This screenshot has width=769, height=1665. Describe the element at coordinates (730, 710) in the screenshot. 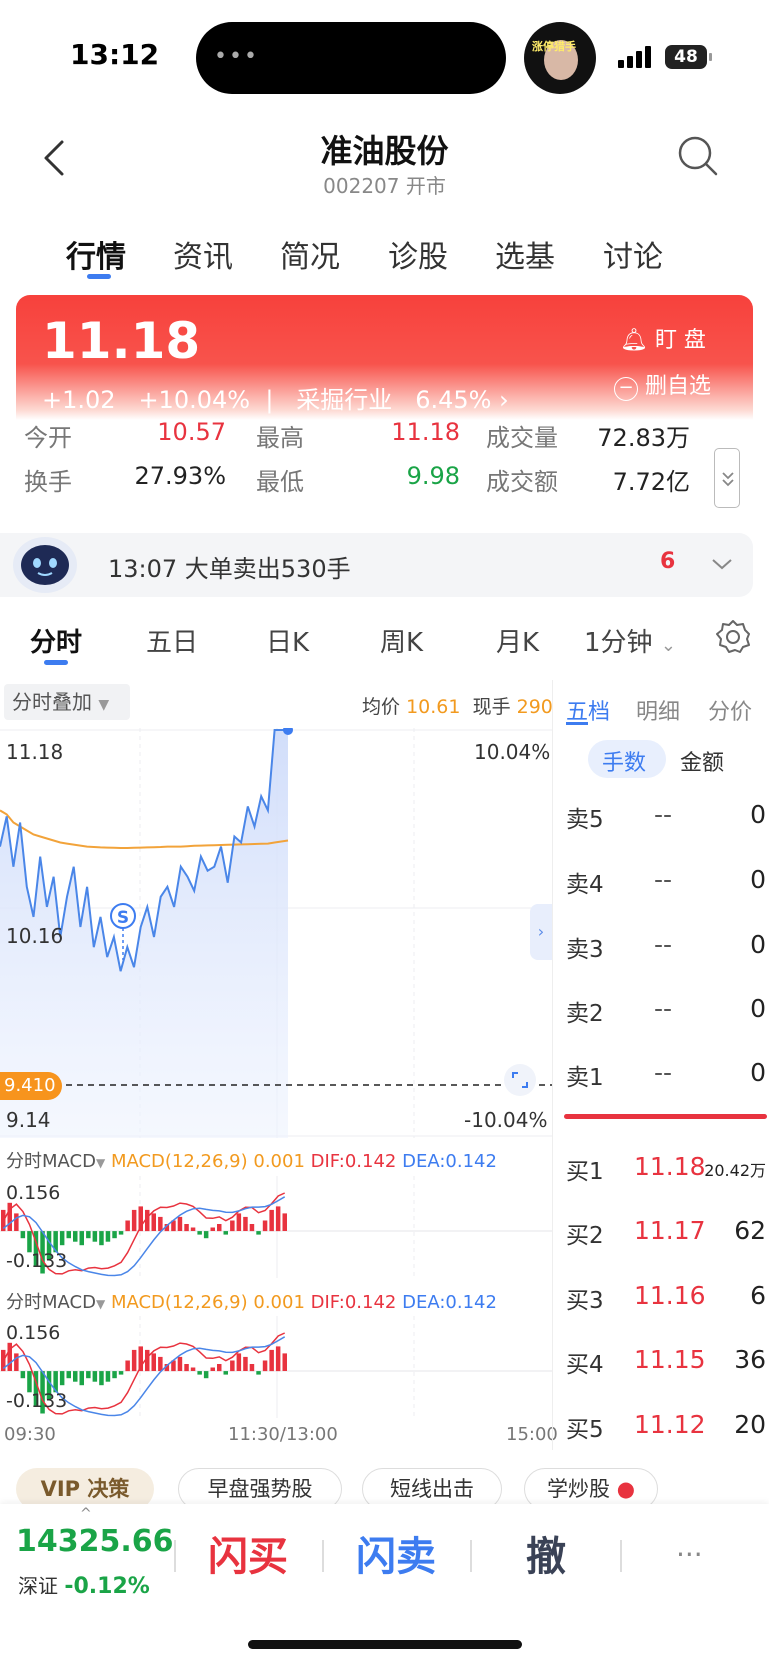

I see `panel-tab-price: 分价` at that location.